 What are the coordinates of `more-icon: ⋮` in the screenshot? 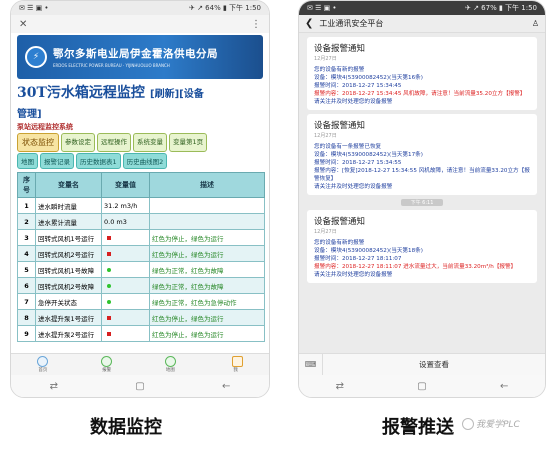 It's located at (256, 24).